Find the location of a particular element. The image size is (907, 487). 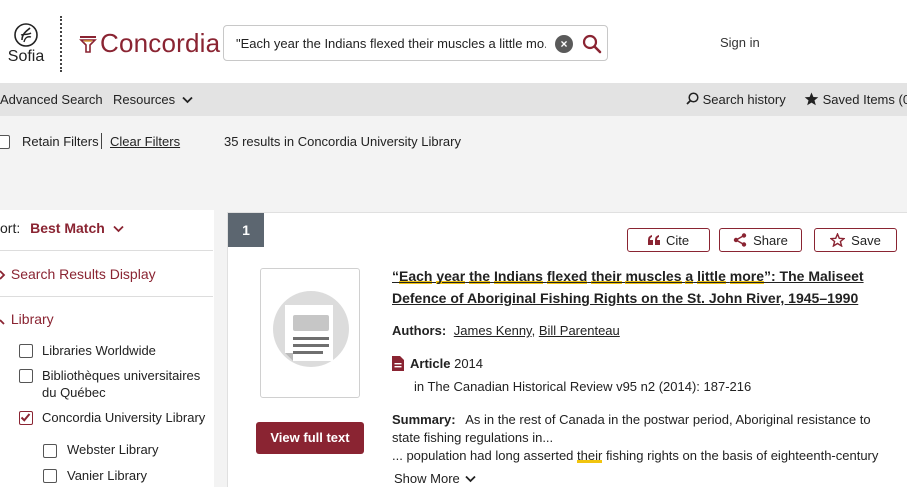

bibliotheques-quebec-checkbox is located at coordinates (26, 376).